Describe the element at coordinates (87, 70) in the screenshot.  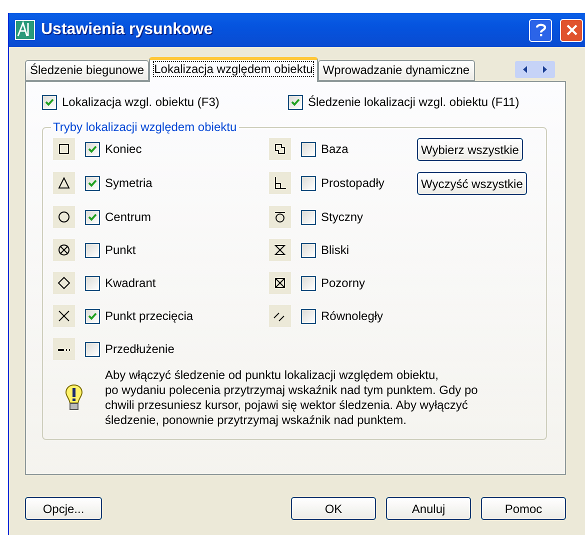
I see `tab: Śledzenie biegunowe` at that location.